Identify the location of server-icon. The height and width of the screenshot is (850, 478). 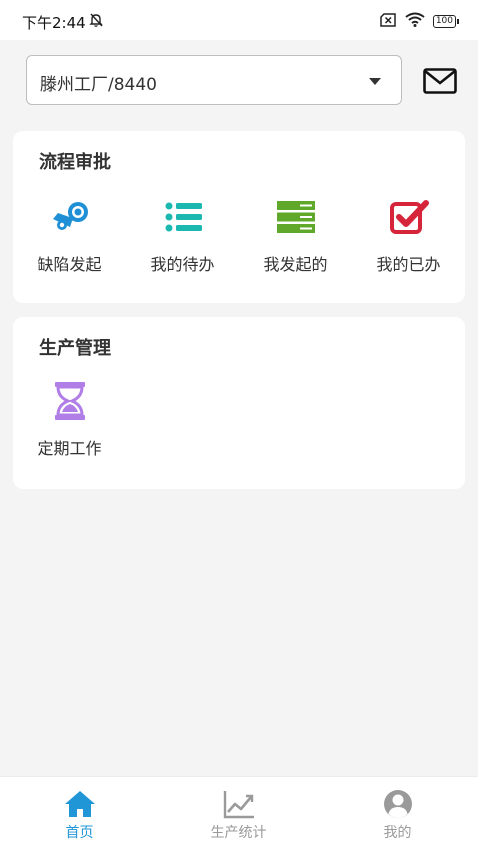
(296, 217).